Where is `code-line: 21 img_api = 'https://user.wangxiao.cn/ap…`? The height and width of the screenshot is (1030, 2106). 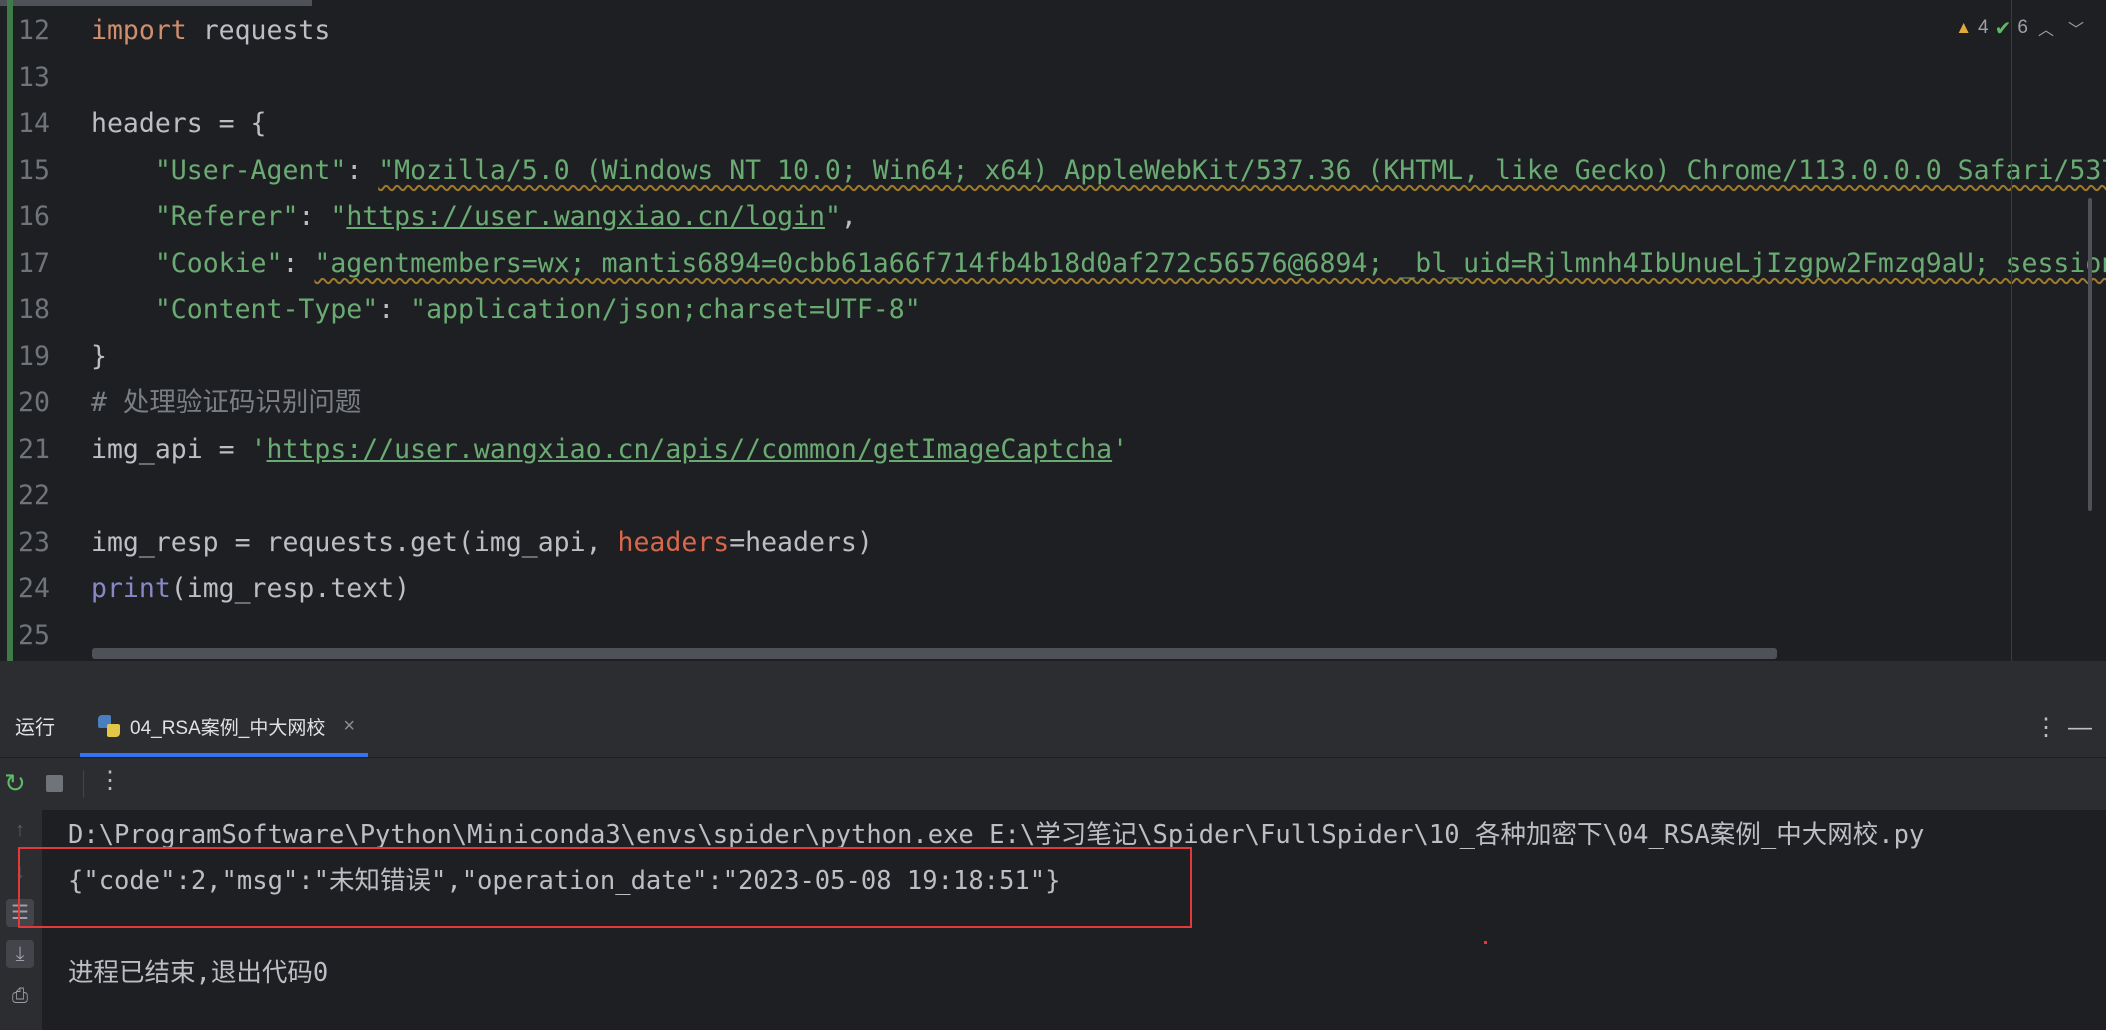 code-line: 21 img_api = 'https://user.wangxiao.cn/ap… is located at coordinates (1053, 450).